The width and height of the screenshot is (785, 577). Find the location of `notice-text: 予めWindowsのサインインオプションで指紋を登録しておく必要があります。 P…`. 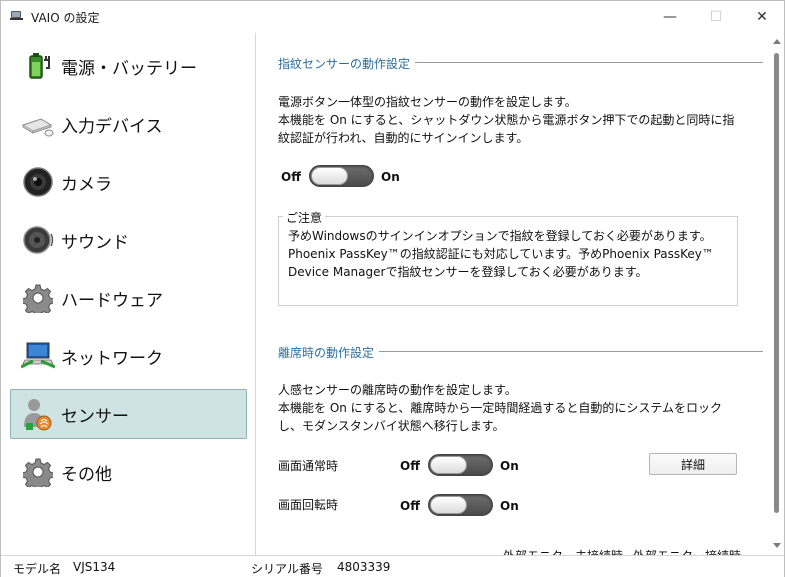

notice-text: 予めWindowsのサインインオプションで指紋を登録しておく必要があります。 P… is located at coordinates (511, 254).